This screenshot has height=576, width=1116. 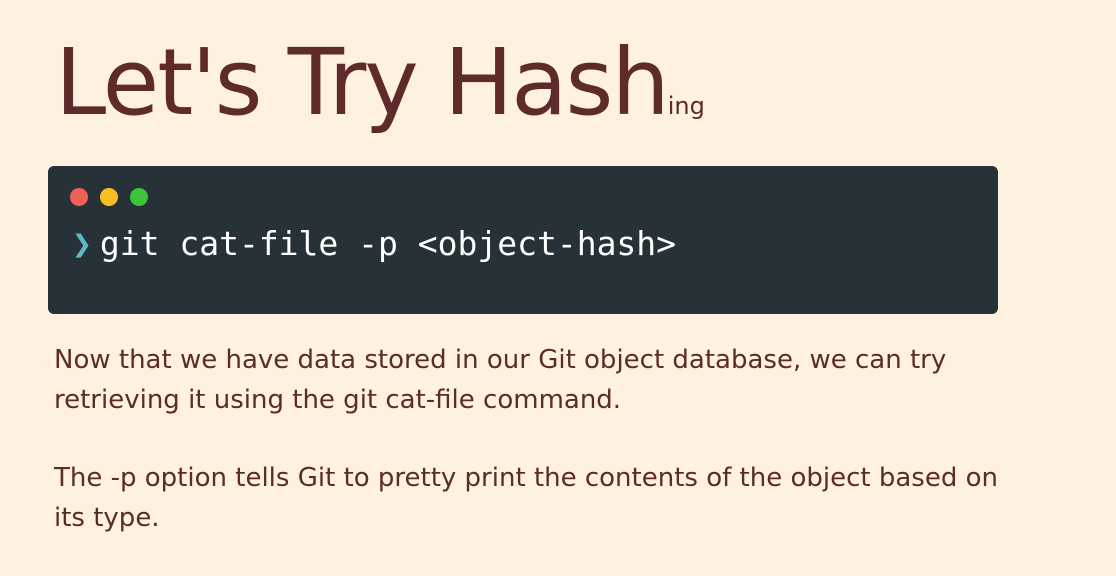 I want to click on page-title: Let's Try Hashing, so click(x=380, y=83).